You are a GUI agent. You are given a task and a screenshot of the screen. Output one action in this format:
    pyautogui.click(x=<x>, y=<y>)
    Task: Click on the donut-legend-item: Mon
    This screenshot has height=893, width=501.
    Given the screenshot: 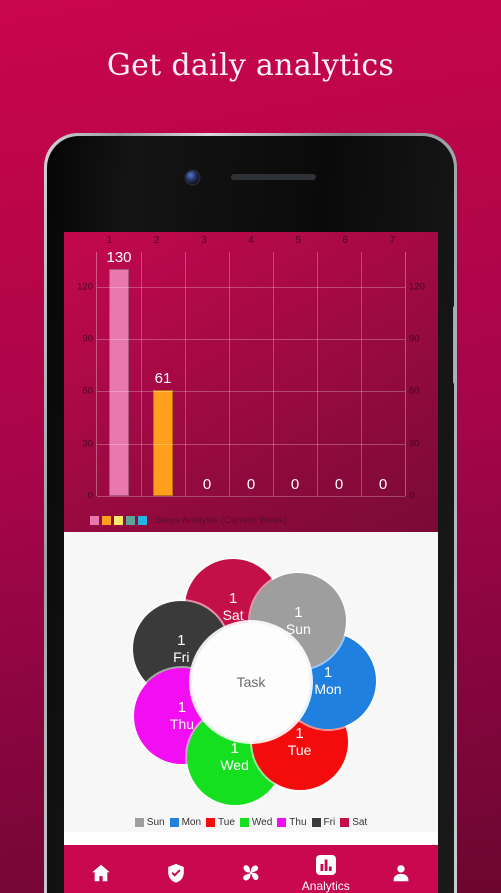 What is the action you would take?
    pyautogui.click(x=185, y=822)
    